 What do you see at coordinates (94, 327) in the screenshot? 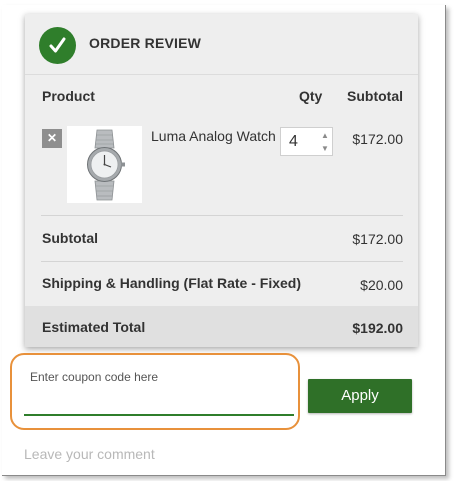
I see `estimated-total-label: Estimated Total` at bounding box center [94, 327].